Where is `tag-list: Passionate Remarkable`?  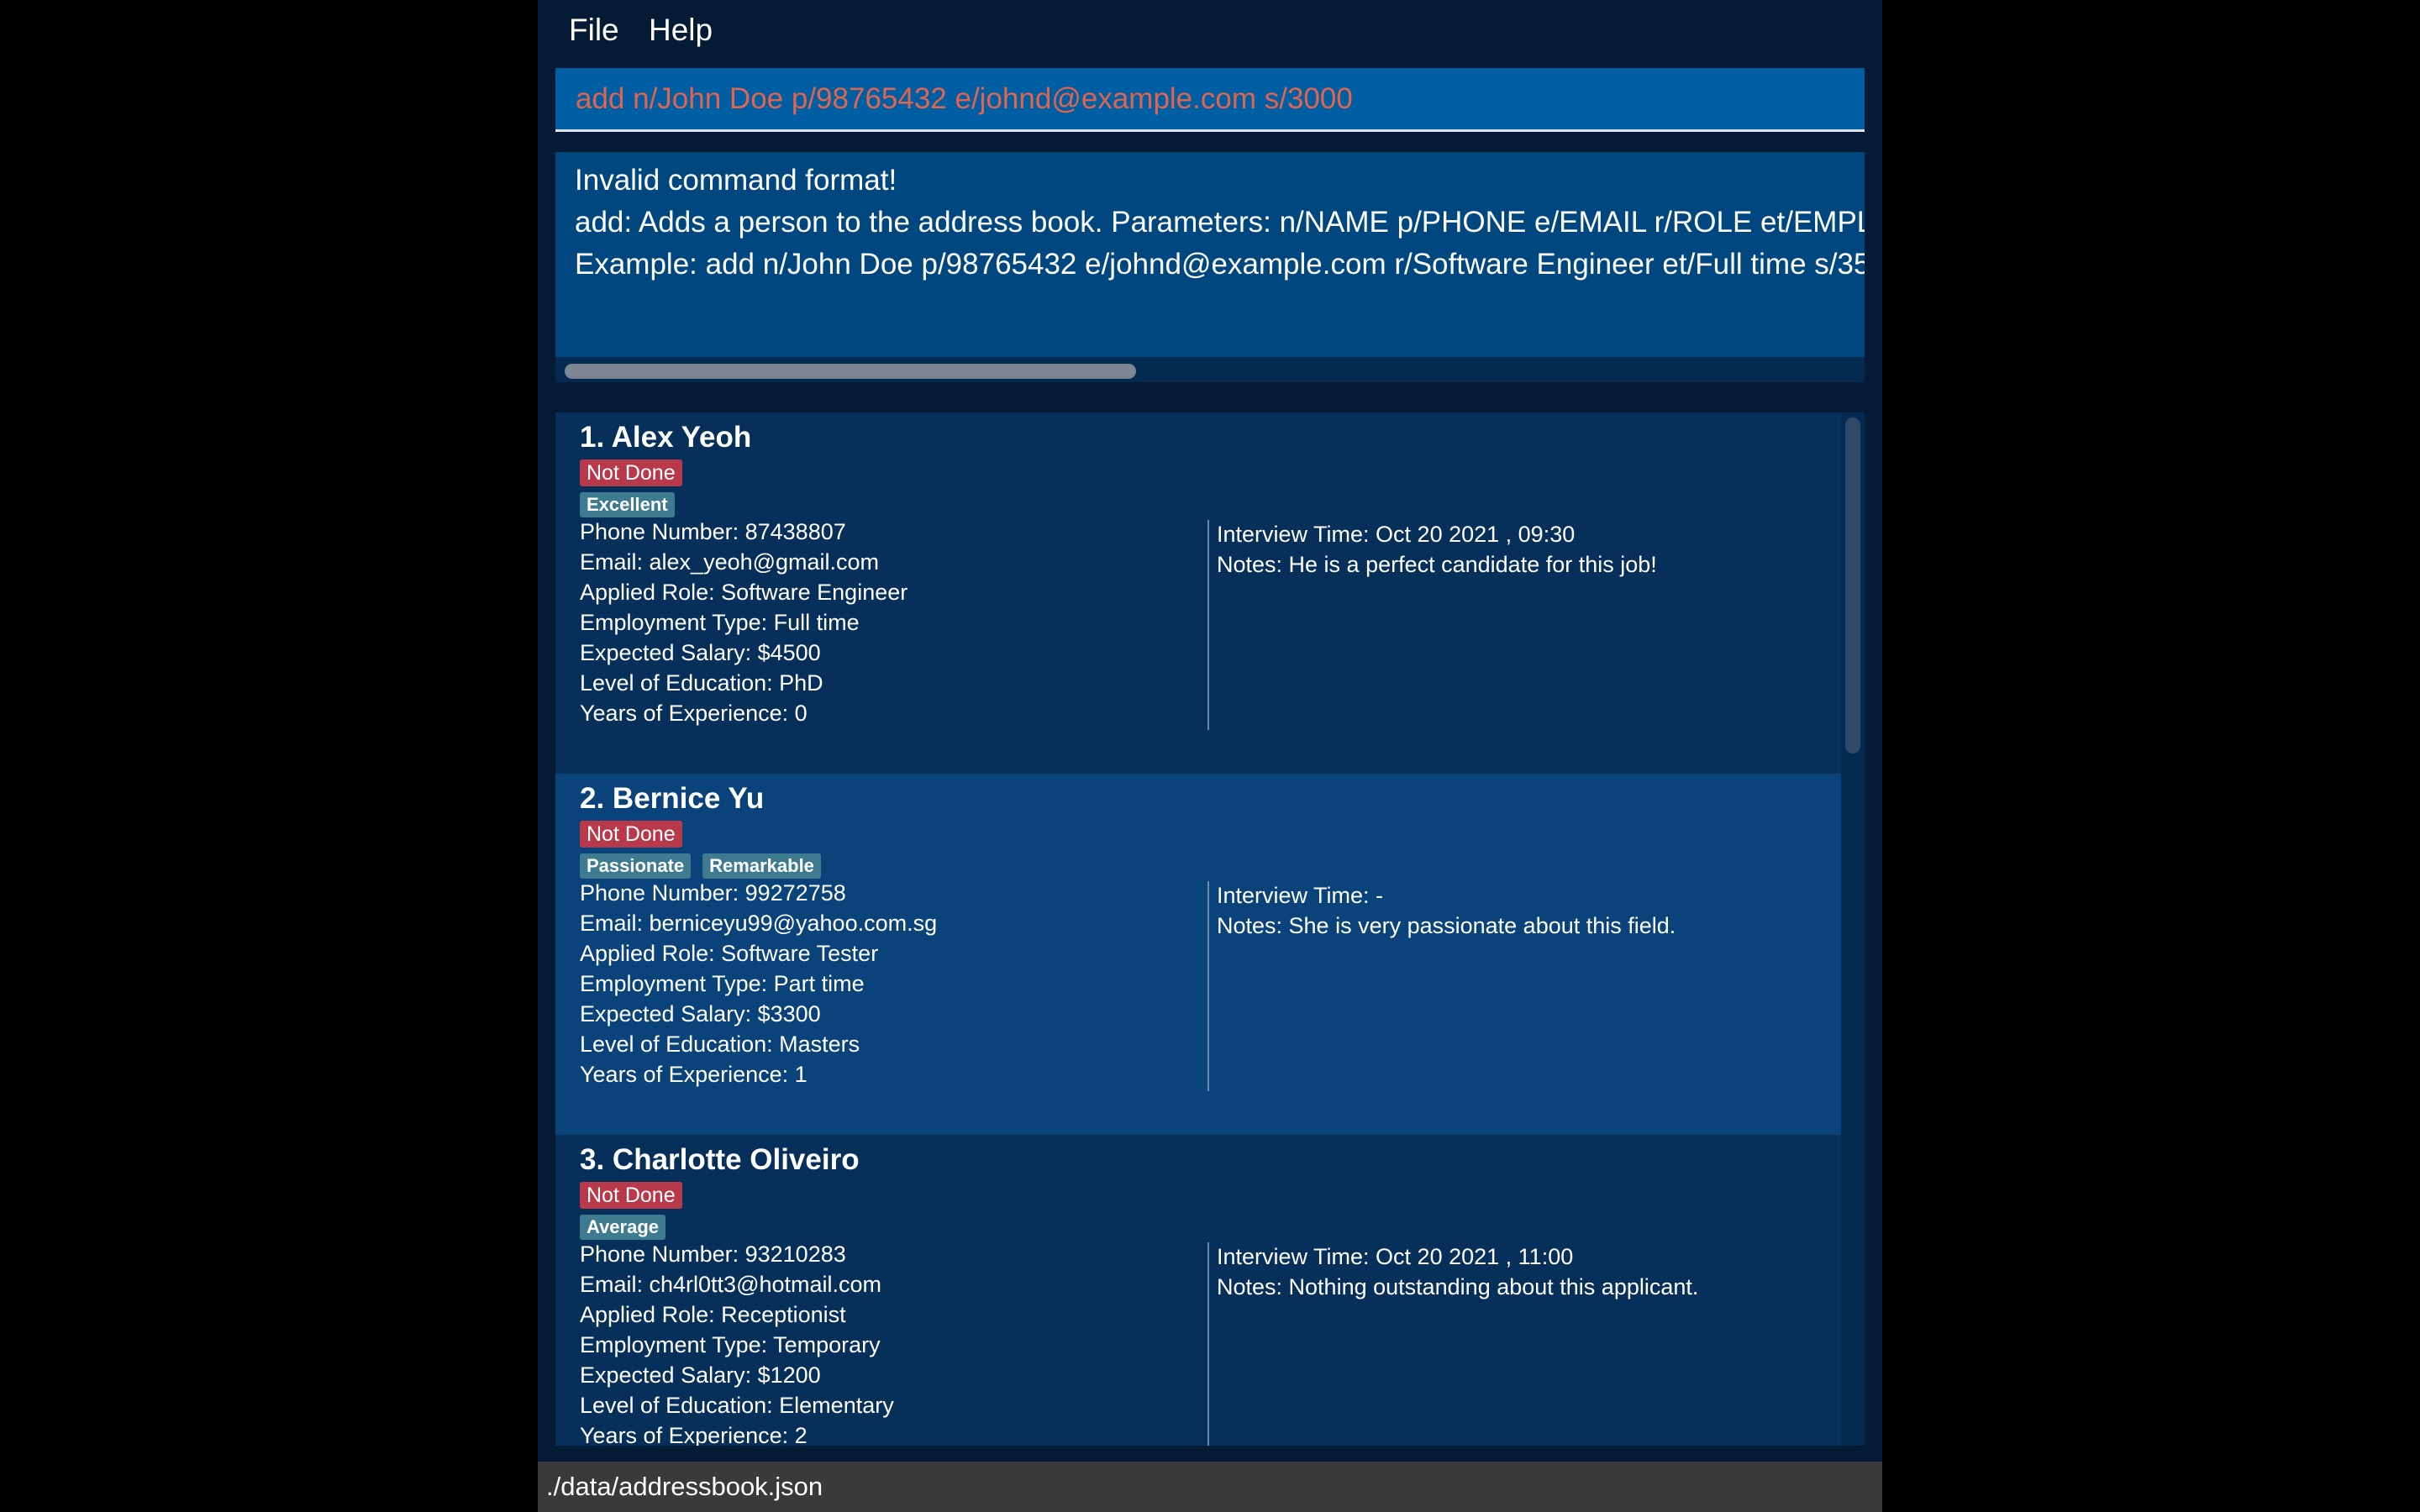
tag-list: Passionate Remarkable is located at coordinates (706, 866).